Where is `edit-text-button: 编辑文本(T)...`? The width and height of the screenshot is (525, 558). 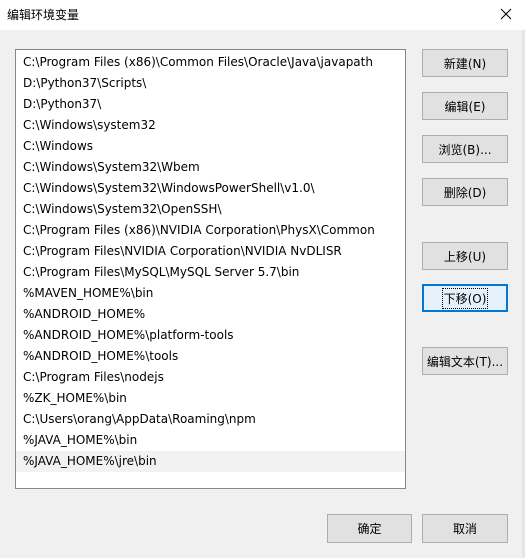 edit-text-button: 编辑文本(T)... is located at coordinates (465, 361).